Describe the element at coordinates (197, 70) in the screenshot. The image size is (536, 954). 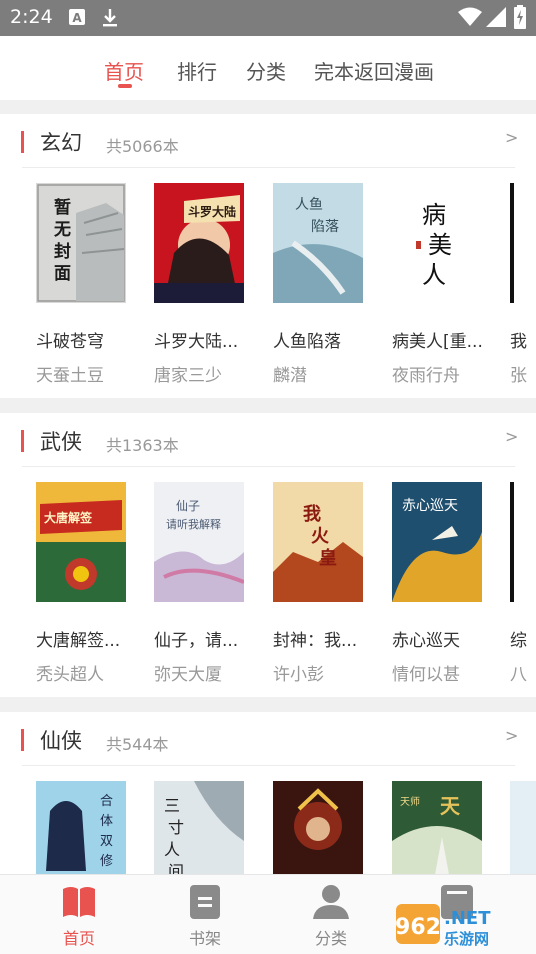
I see `tab-ranking: 排行` at that location.